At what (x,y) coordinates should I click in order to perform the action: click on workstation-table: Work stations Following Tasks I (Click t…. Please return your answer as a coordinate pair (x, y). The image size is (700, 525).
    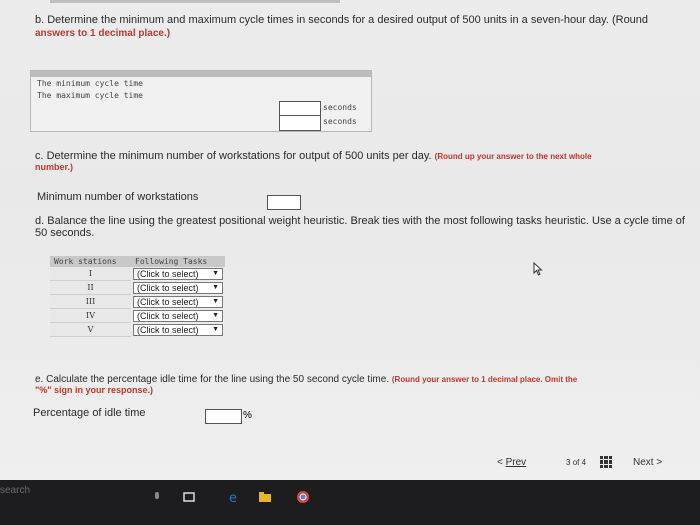
    Looking at the image, I should click on (137, 296).